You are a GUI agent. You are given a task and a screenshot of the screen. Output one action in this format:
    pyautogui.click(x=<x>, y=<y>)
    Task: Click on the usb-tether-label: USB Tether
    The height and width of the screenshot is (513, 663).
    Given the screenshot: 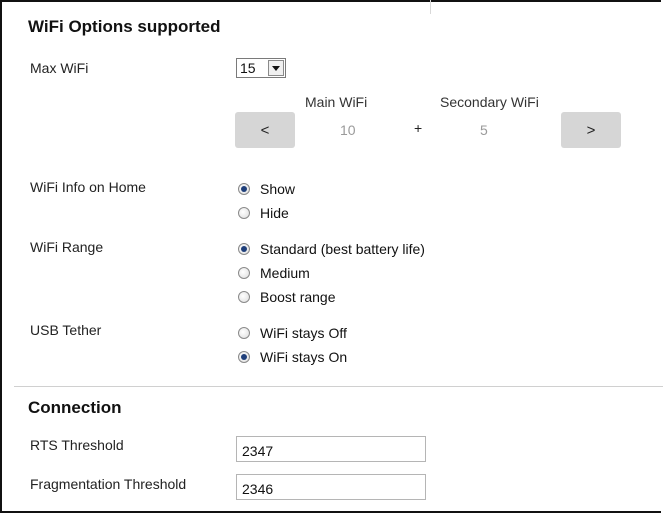 What is the action you would take?
    pyautogui.click(x=66, y=330)
    